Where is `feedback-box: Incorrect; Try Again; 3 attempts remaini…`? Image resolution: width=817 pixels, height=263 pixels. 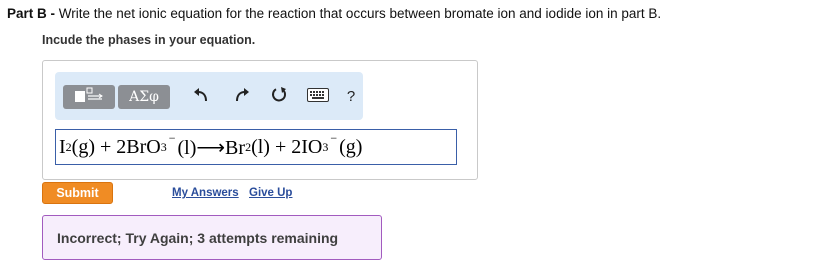 feedback-box: Incorrect; Try Again; 3 attempts remaini… is located at coordinates (212, 237).